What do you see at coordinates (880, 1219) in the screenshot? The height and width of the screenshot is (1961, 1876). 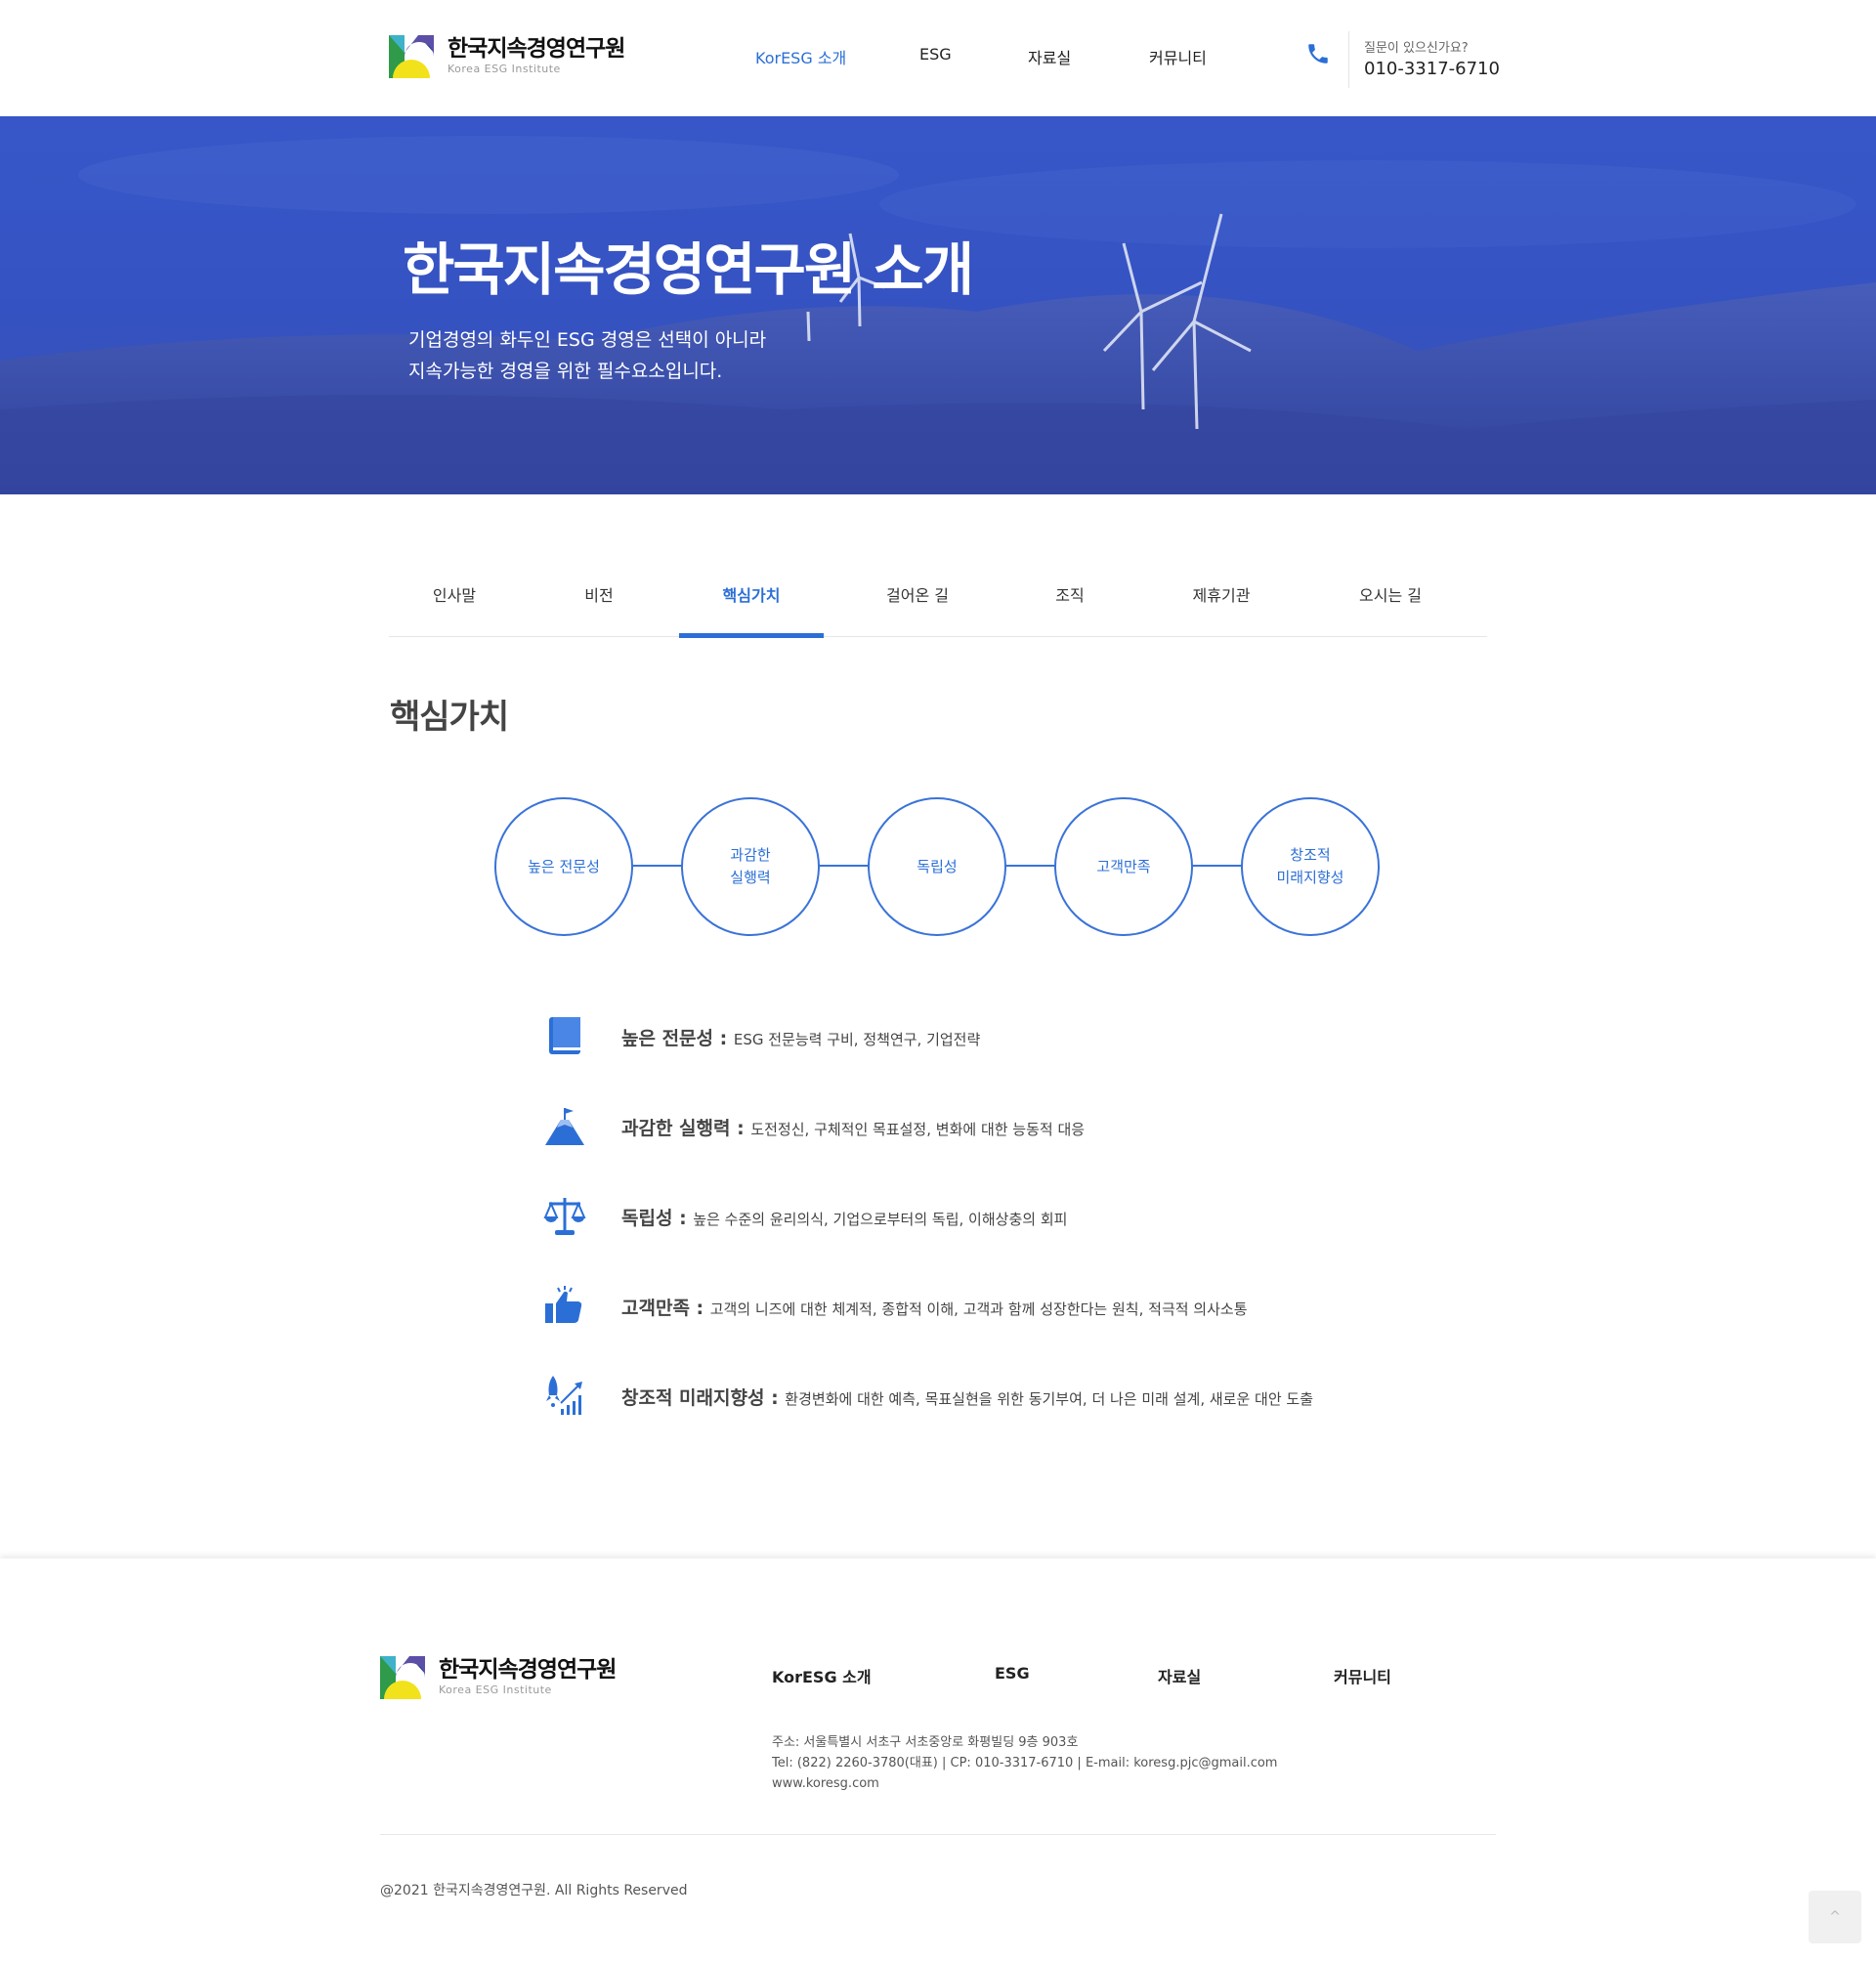 I see `value-desc: 높은 수준의 윤리의식, 기업으로부터의 독립, 이해상충의 회피` at bounding box center [880, 1219].